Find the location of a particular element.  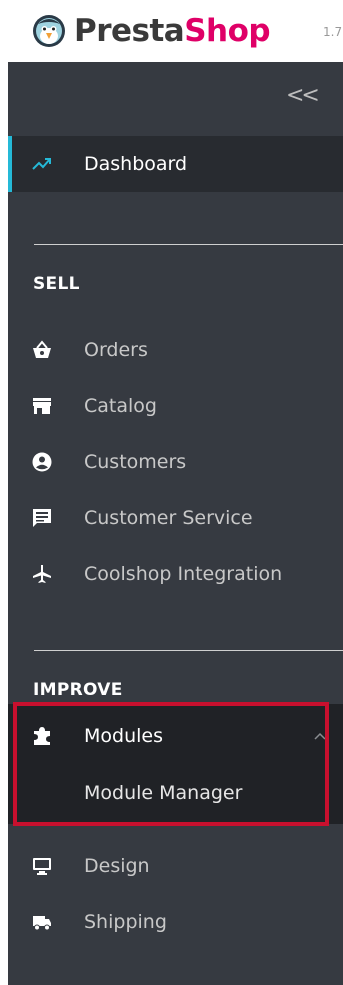

sidebar-item-catalog: Catalog is located at coordinates (175, 406).